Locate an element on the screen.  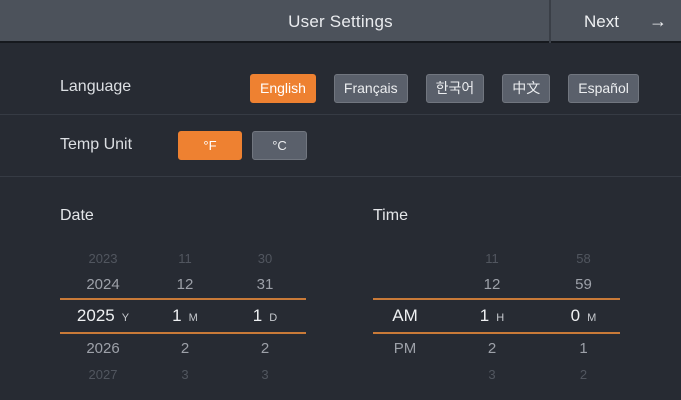
time-minute-value: 59 is located at coordinates (583, 284).